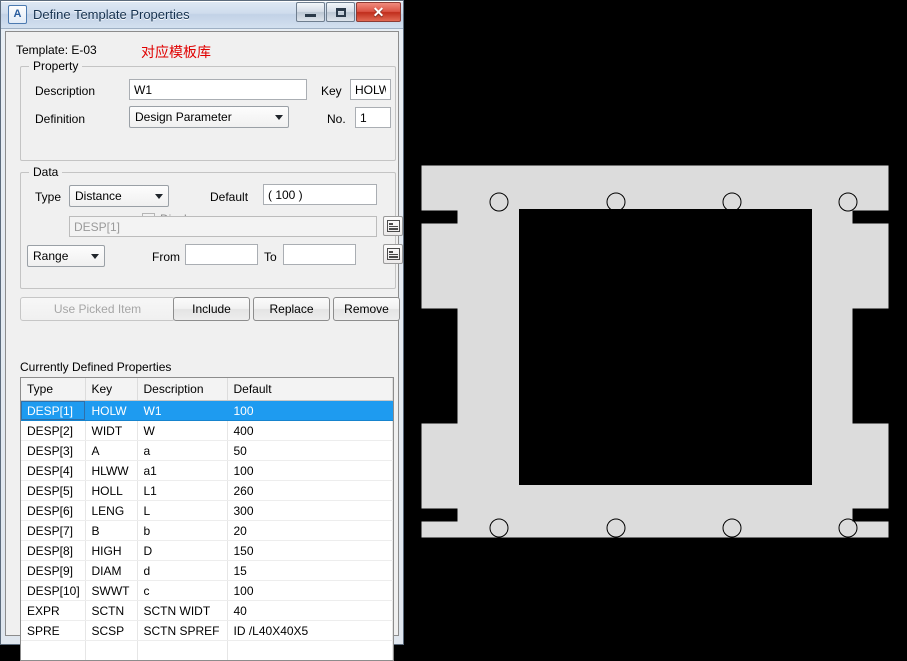 This screenshot has height=661, width=907. What do you see at coordinates (218, 89) in the screenshot?
I see `description-input` at bounding box center [218, 89].